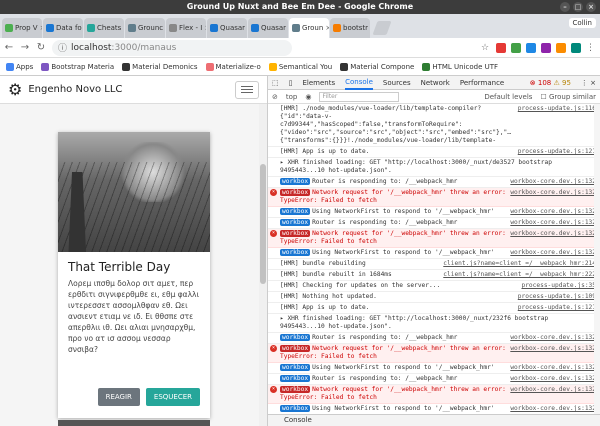  What do you see at coordinates (590, 83) in the screenshot?
I see `devtools-menu-icon: ⋮ ×` at bounding box center [590, 83].